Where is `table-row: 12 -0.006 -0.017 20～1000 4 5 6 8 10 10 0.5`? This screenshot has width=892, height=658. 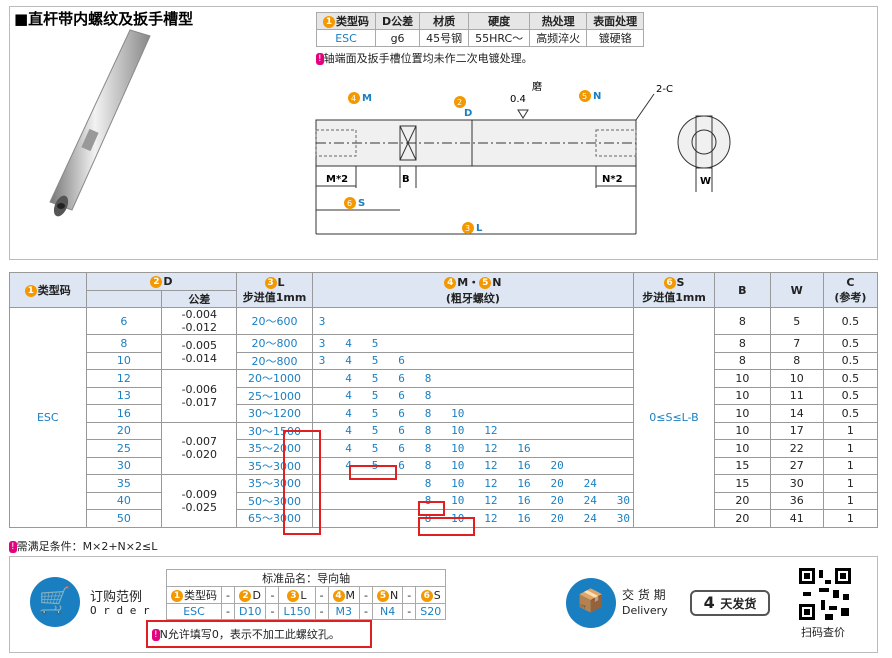 table-row: 12 -0.006 -0.017 20～1000 4 5 6 8 10 10 0.5 is located at coordinates (444, 396).